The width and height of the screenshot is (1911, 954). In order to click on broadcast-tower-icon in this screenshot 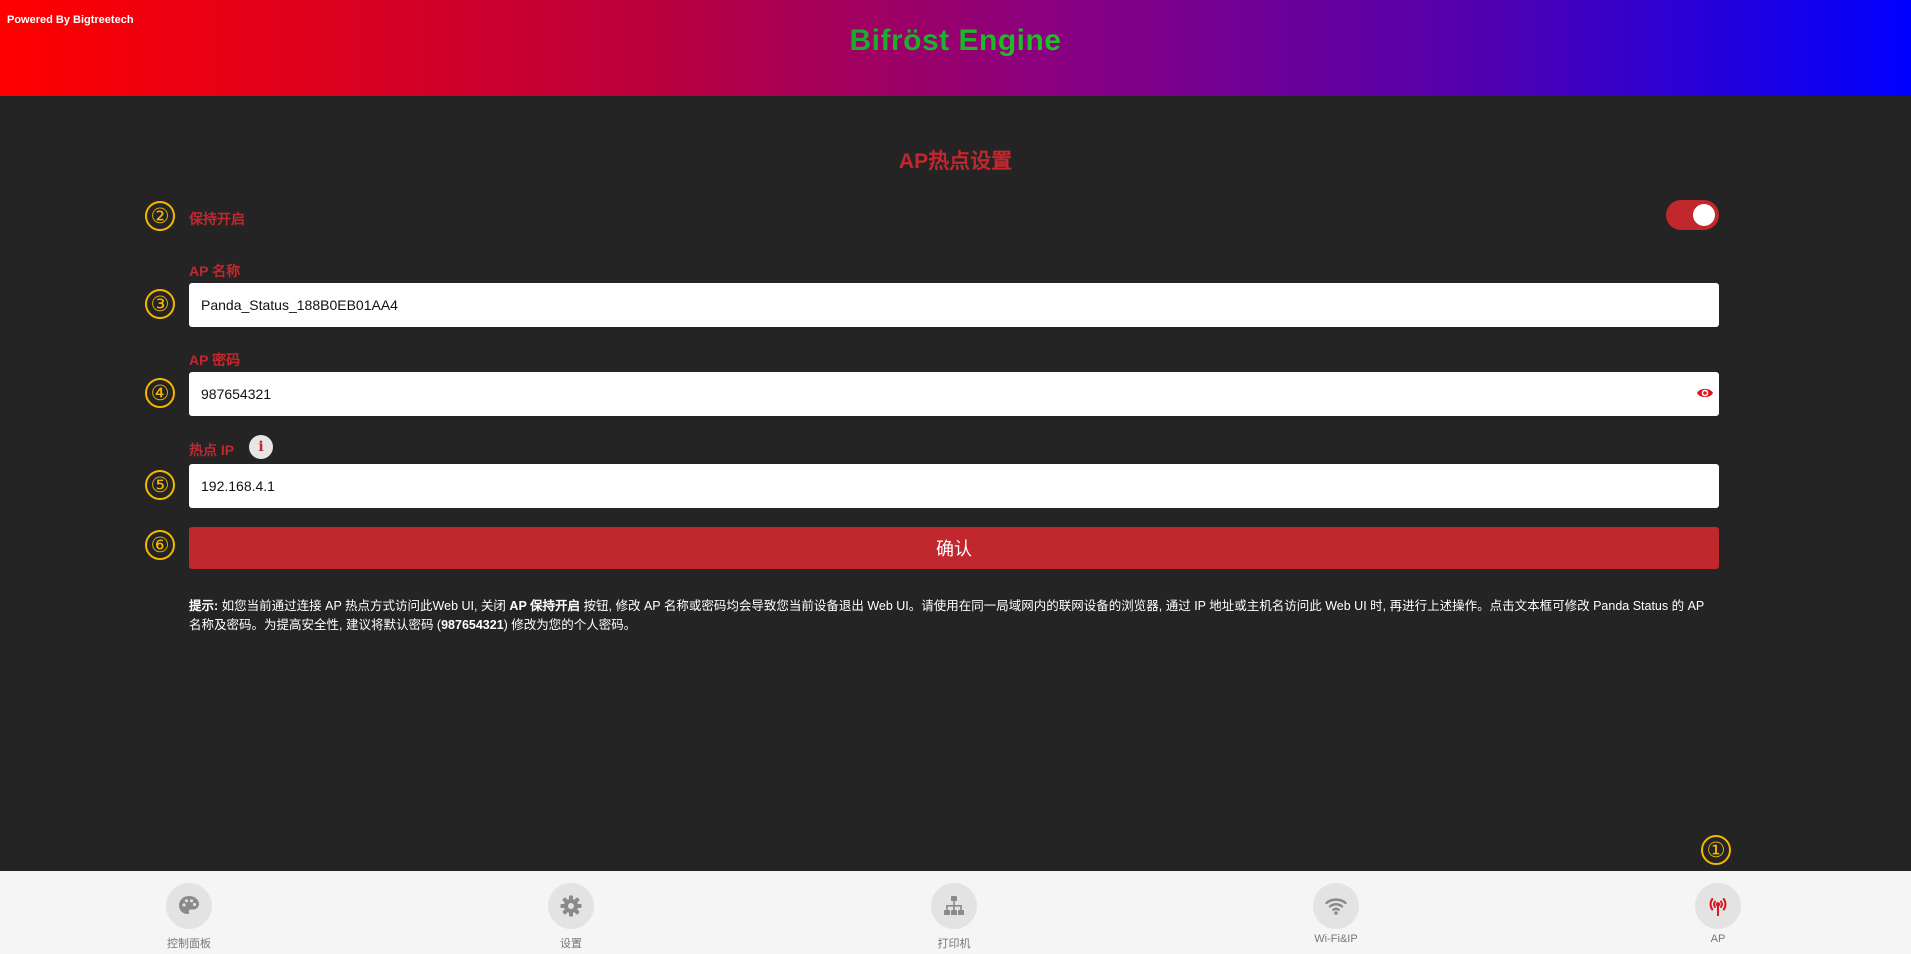, I will do `click(1718, 907)`.